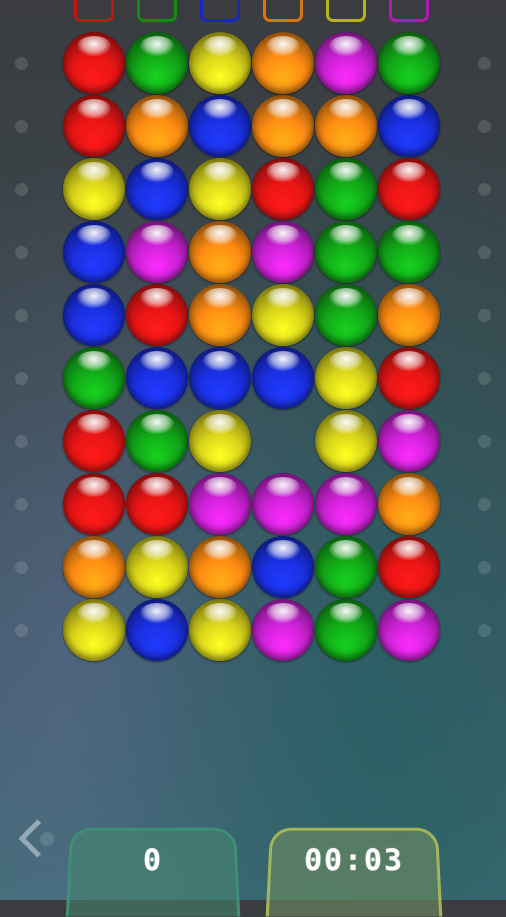 The width and height of the screenshot is (506, 917). I want to click on timer-value: 00:03, so click(354, 860).